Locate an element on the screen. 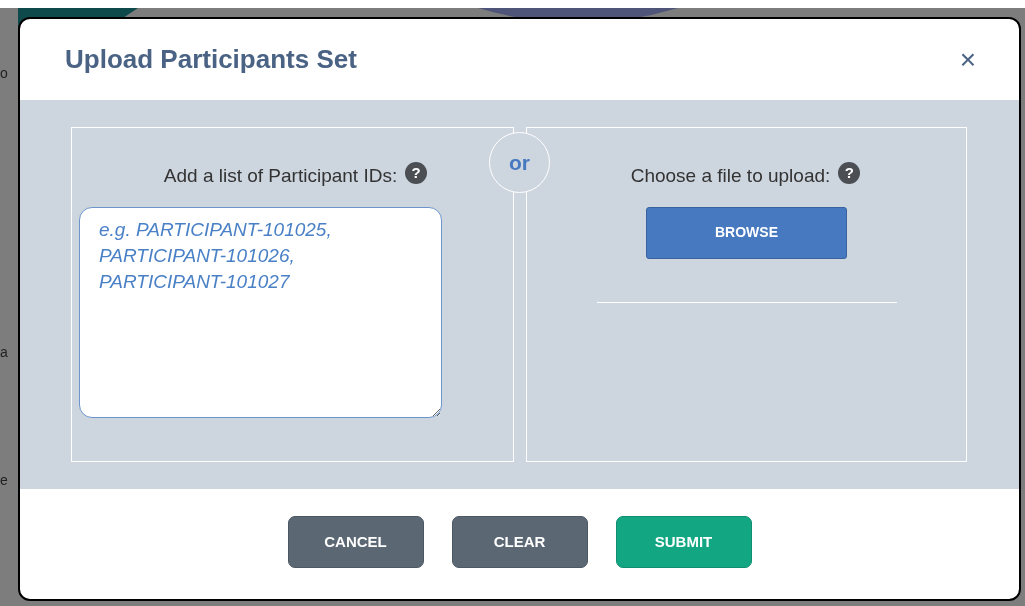  browse-button: BROWSE is located at coordinates (746, 232).